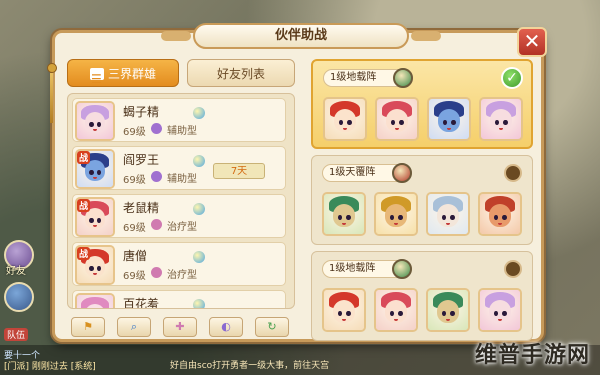  I want to click on search-icon: ⌕, so click(134, 326).